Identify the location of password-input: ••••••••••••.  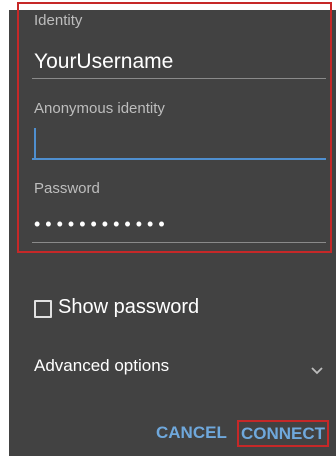
(102, 224).